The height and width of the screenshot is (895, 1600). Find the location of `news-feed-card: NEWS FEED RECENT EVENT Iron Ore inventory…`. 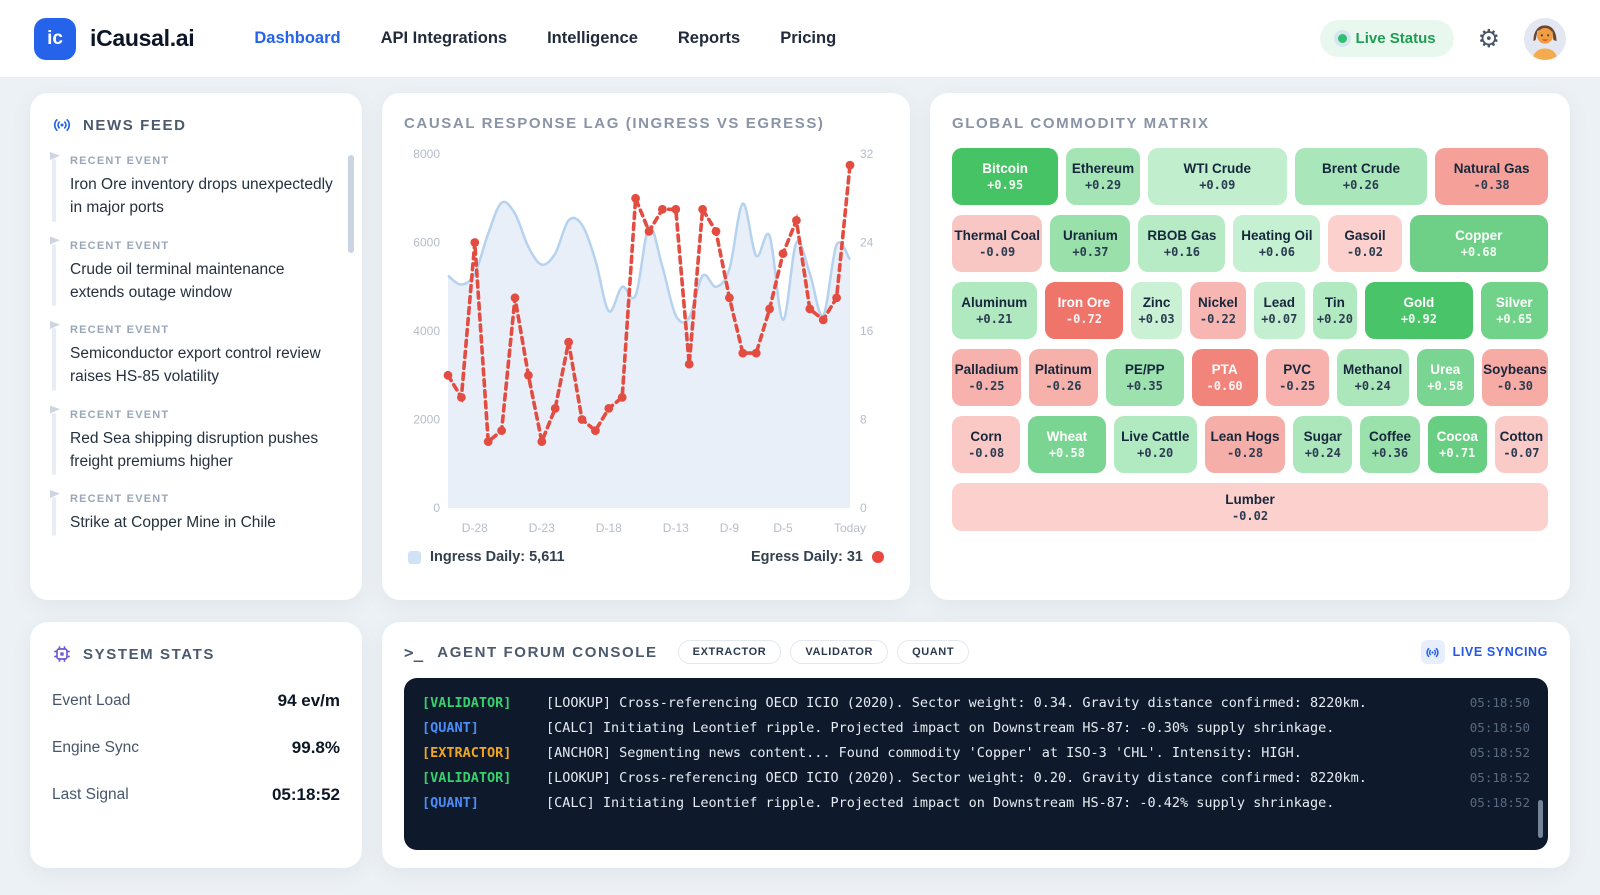

news-feed-card: NEWS FEED RECENT EVENT Iron Ore inventory… is located at coordinates (196, 346).